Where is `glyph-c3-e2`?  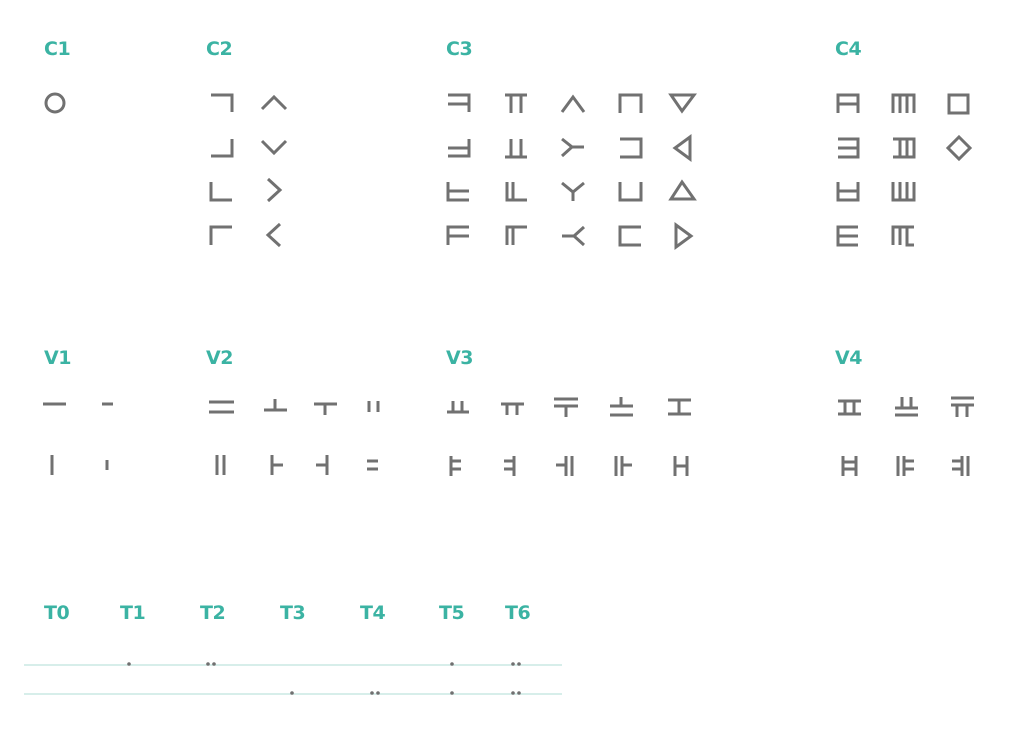 glyph-c3-e2 is located at coordinates (682, 148).